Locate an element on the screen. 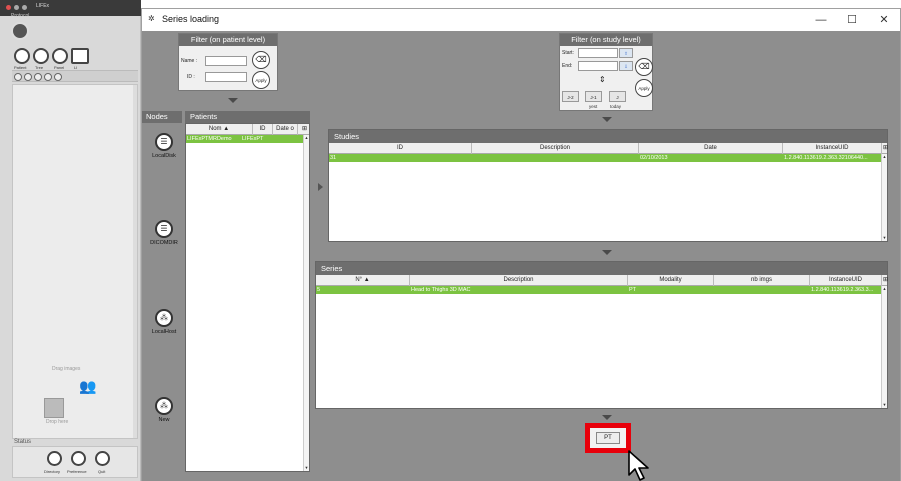 The width and height of the screenshot is (901, 481). studies-scrollbar: ▲ ▼ is located at coordinates (884, 197).